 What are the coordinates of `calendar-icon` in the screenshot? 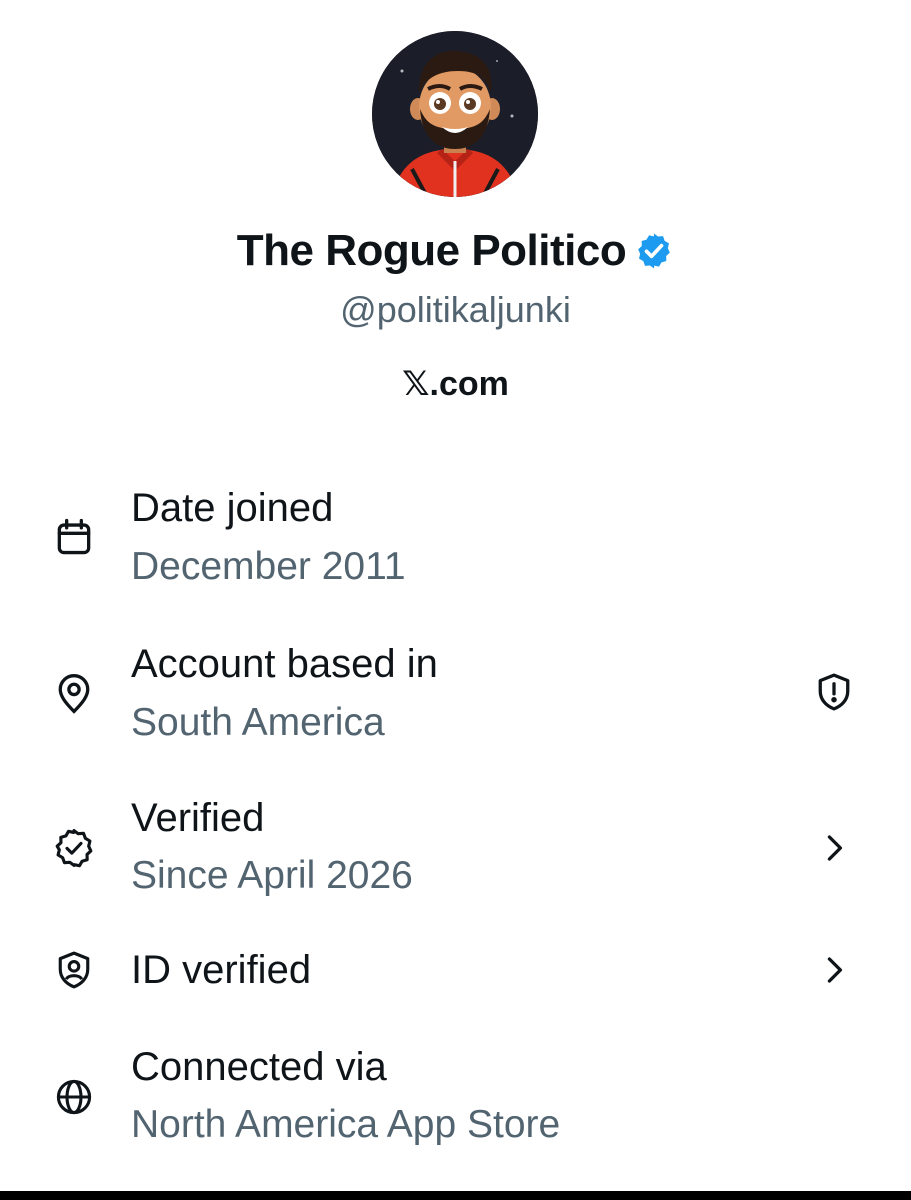 It's located at (74, 537).